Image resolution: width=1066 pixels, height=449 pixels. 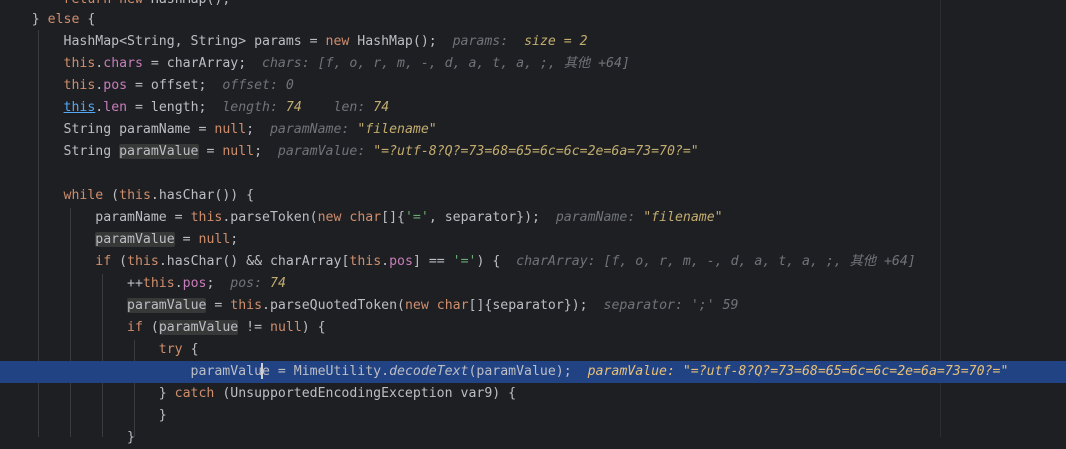 What do you see at coordinates (250, 85) in the screenshot?
I see `inline-debug-hint: offset:` at bounding box center [250, 85].